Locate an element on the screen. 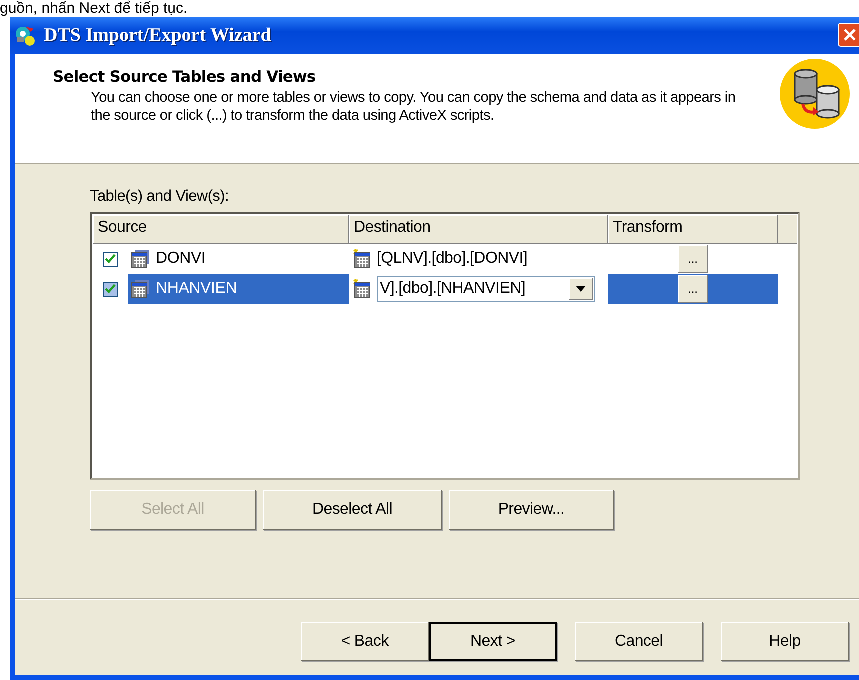 This screenshot has width=859, height=680. page-description: You can choose one or more tables or views to copy. You can copy the schema and data as it appears in the source or click (...) to transform the data using ActiveX scripts. is located at coordinates (414, 107).